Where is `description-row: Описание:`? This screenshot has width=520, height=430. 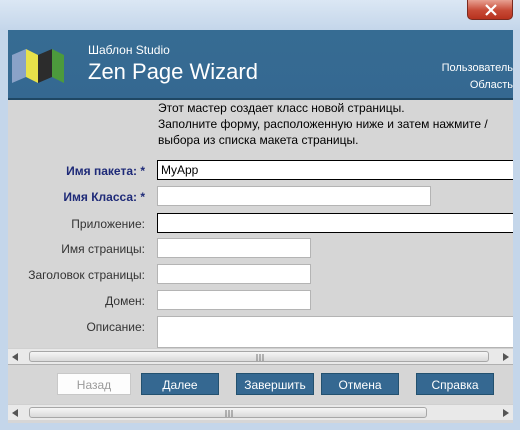
description-row: Описание: is located at coordinates (260, 332).